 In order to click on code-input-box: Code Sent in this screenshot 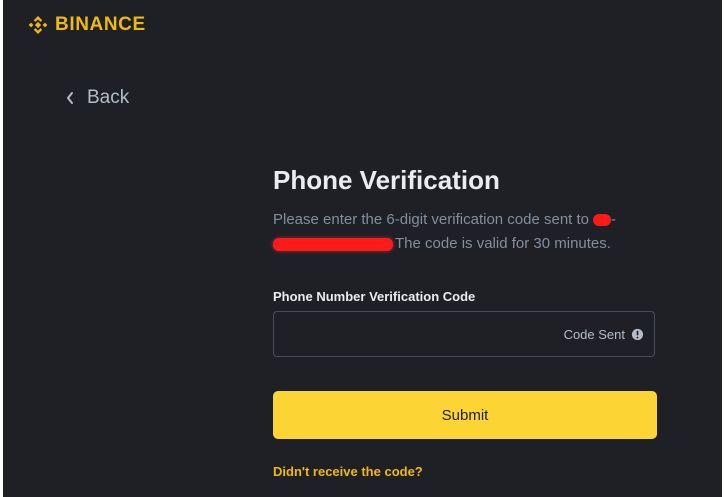, I will do `click(464, 334)`.